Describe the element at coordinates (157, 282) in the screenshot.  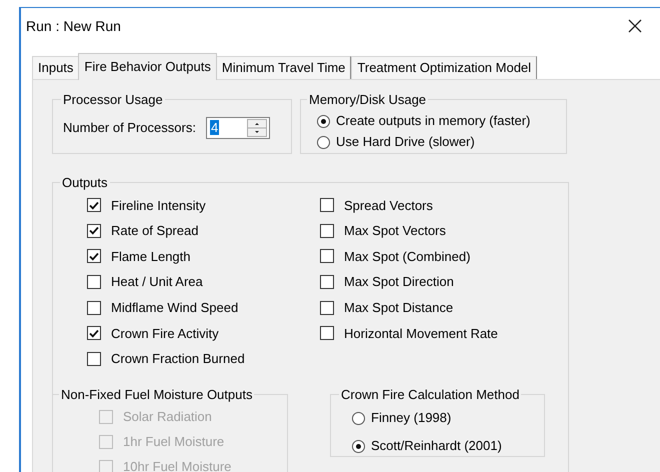
I see `checkbox-label: Heat / Unit Area` at that location.